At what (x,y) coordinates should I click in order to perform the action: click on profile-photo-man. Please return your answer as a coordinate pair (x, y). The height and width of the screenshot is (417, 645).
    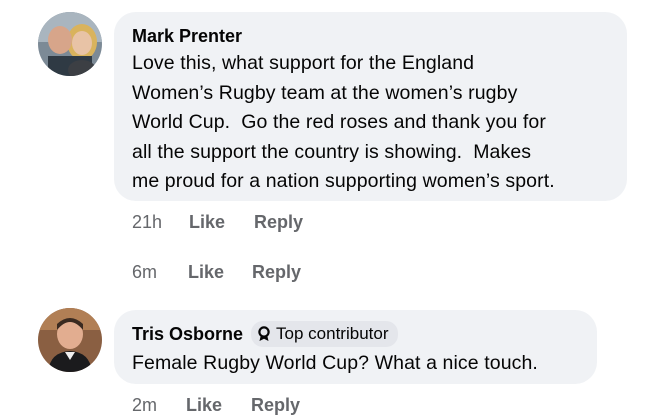
    Looking at the image, I should click on (70, 340).